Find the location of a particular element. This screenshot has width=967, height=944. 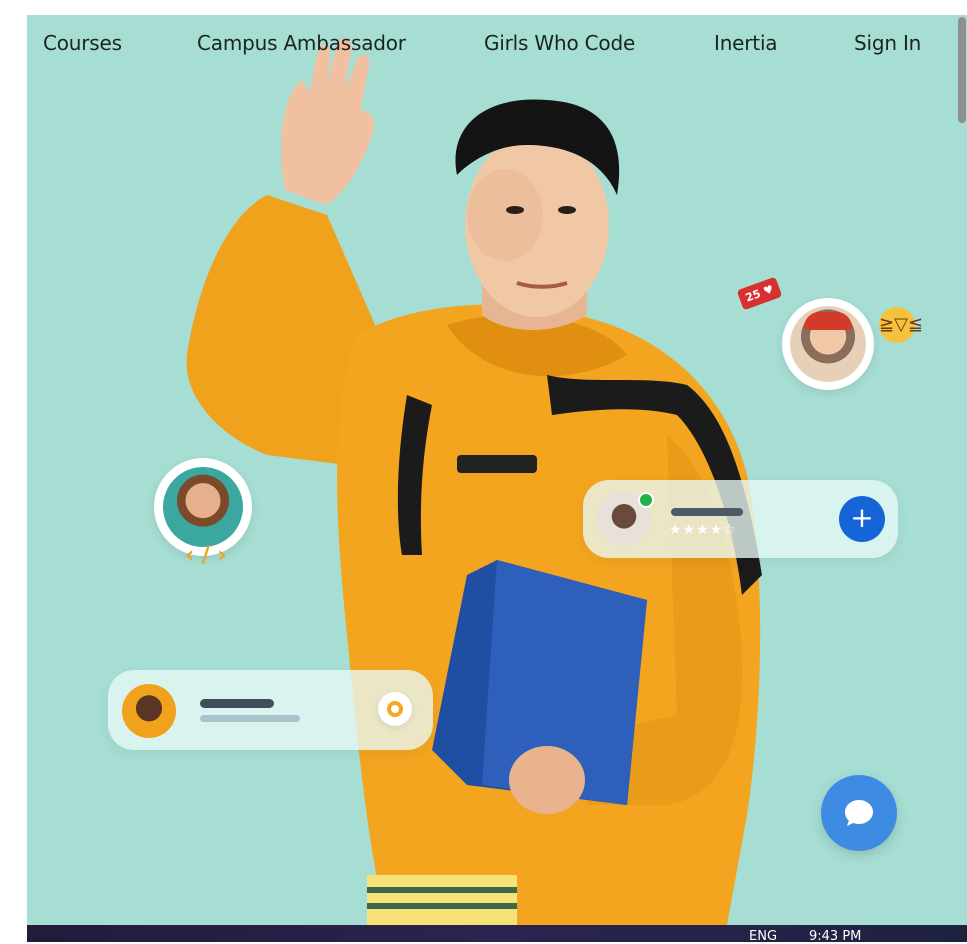

scrollbar-thumb is located at coordinates (962, 70).